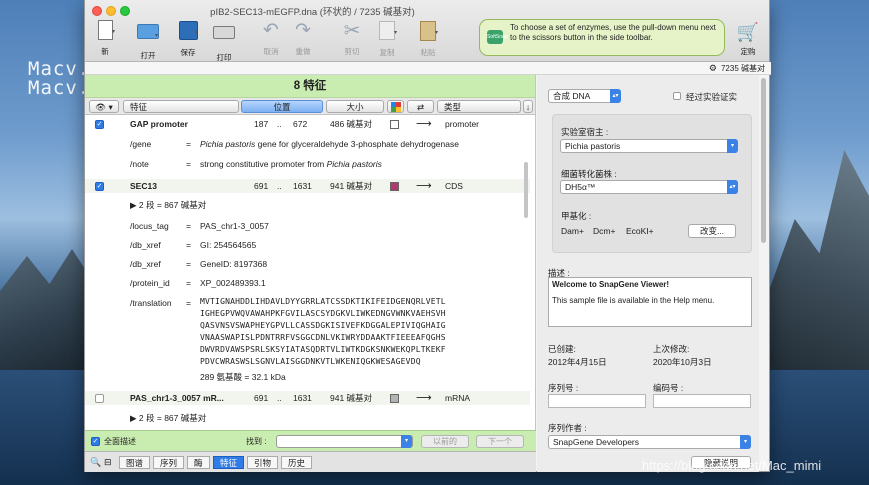 This screenshot has height=485, width=869. What do you see at coordinates (95, 462) in the screenshot?
I see `search-icon: 🔍` at bounding box center [95, 462].